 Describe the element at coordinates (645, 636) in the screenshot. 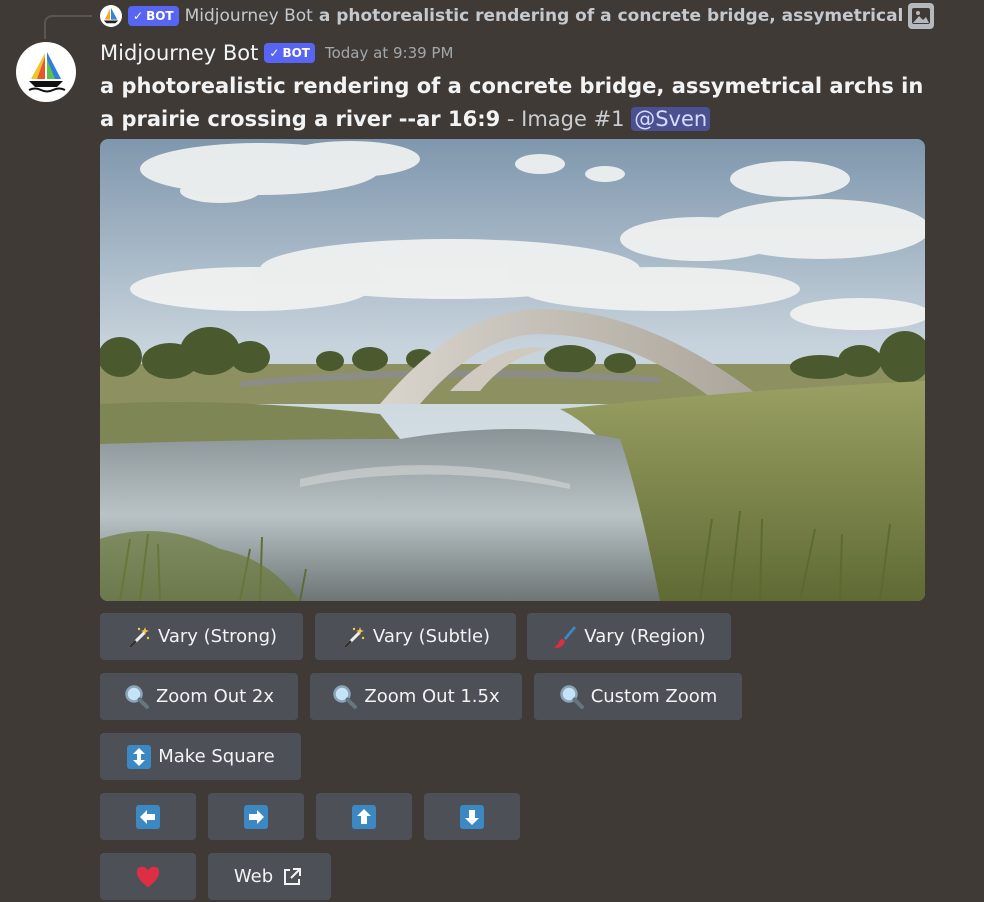

I see `vary-region-label: Vary (Region)` at that location.